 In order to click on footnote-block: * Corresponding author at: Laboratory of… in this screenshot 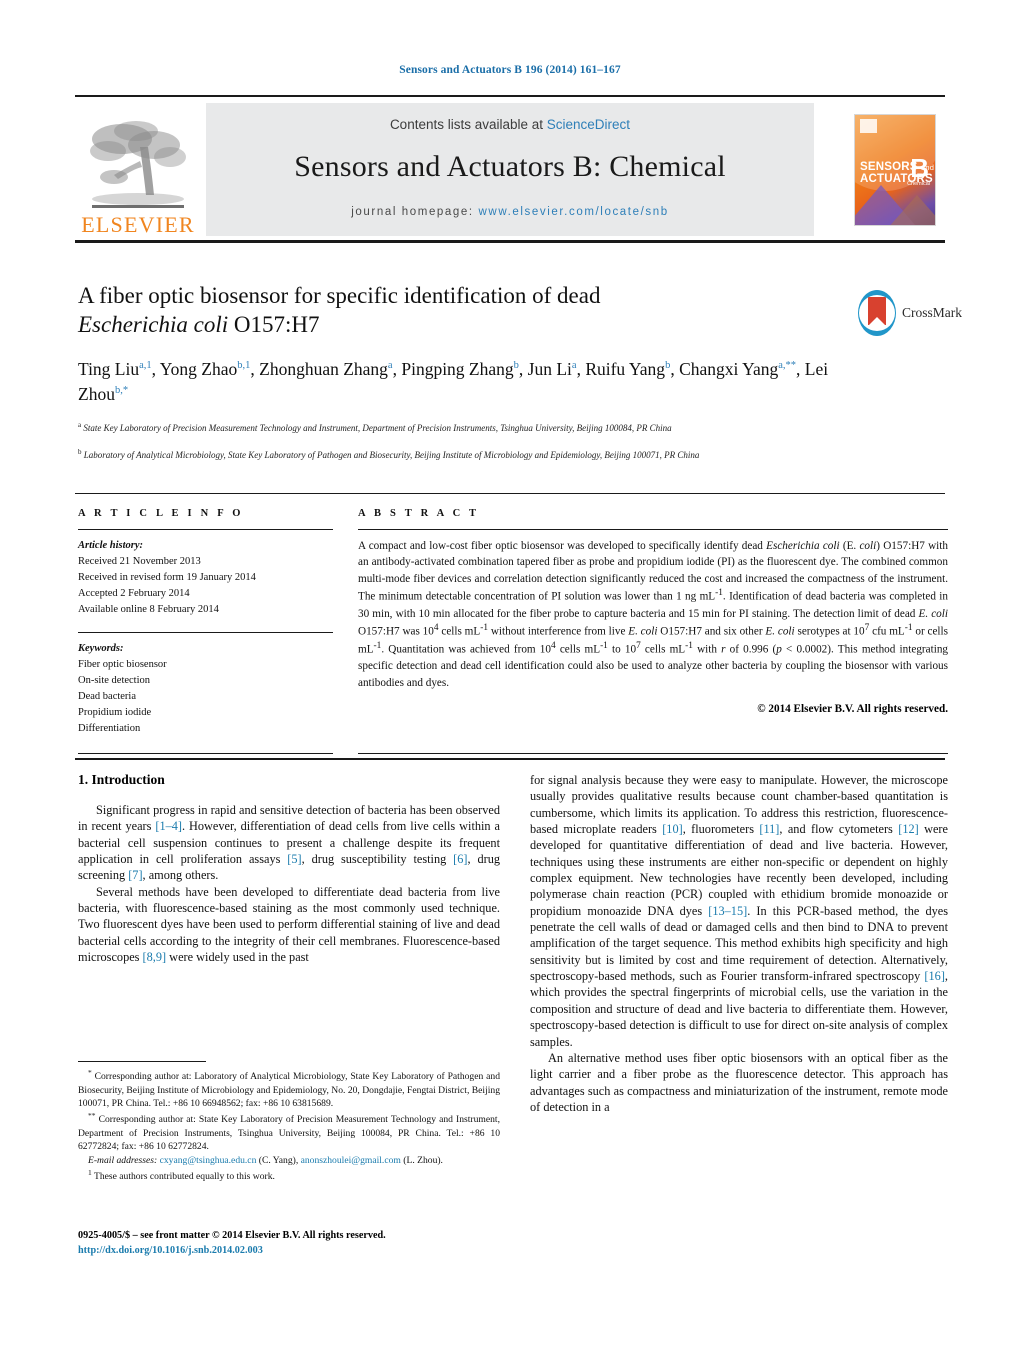, I will do `click(289, 1125)`.